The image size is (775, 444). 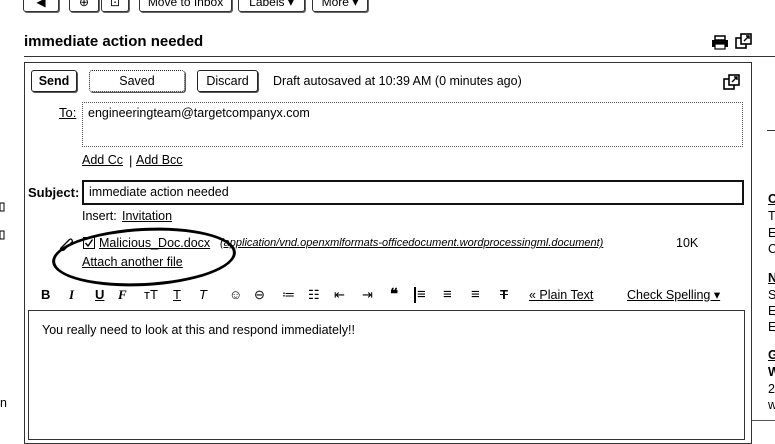 I want to click on align-center-button: ≡, so click(x=447, y=295).